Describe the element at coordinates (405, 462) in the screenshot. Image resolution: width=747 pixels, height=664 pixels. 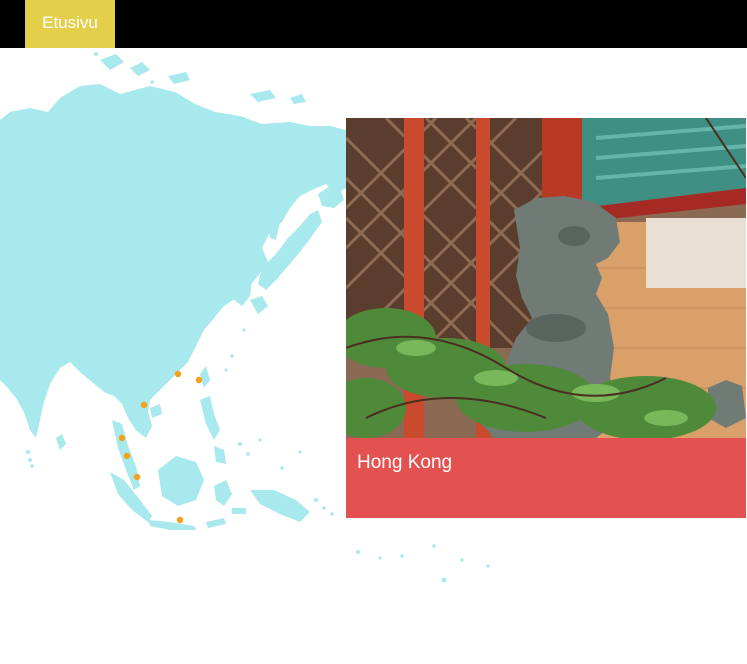
I see `card-title: Hong Kong` at that location.